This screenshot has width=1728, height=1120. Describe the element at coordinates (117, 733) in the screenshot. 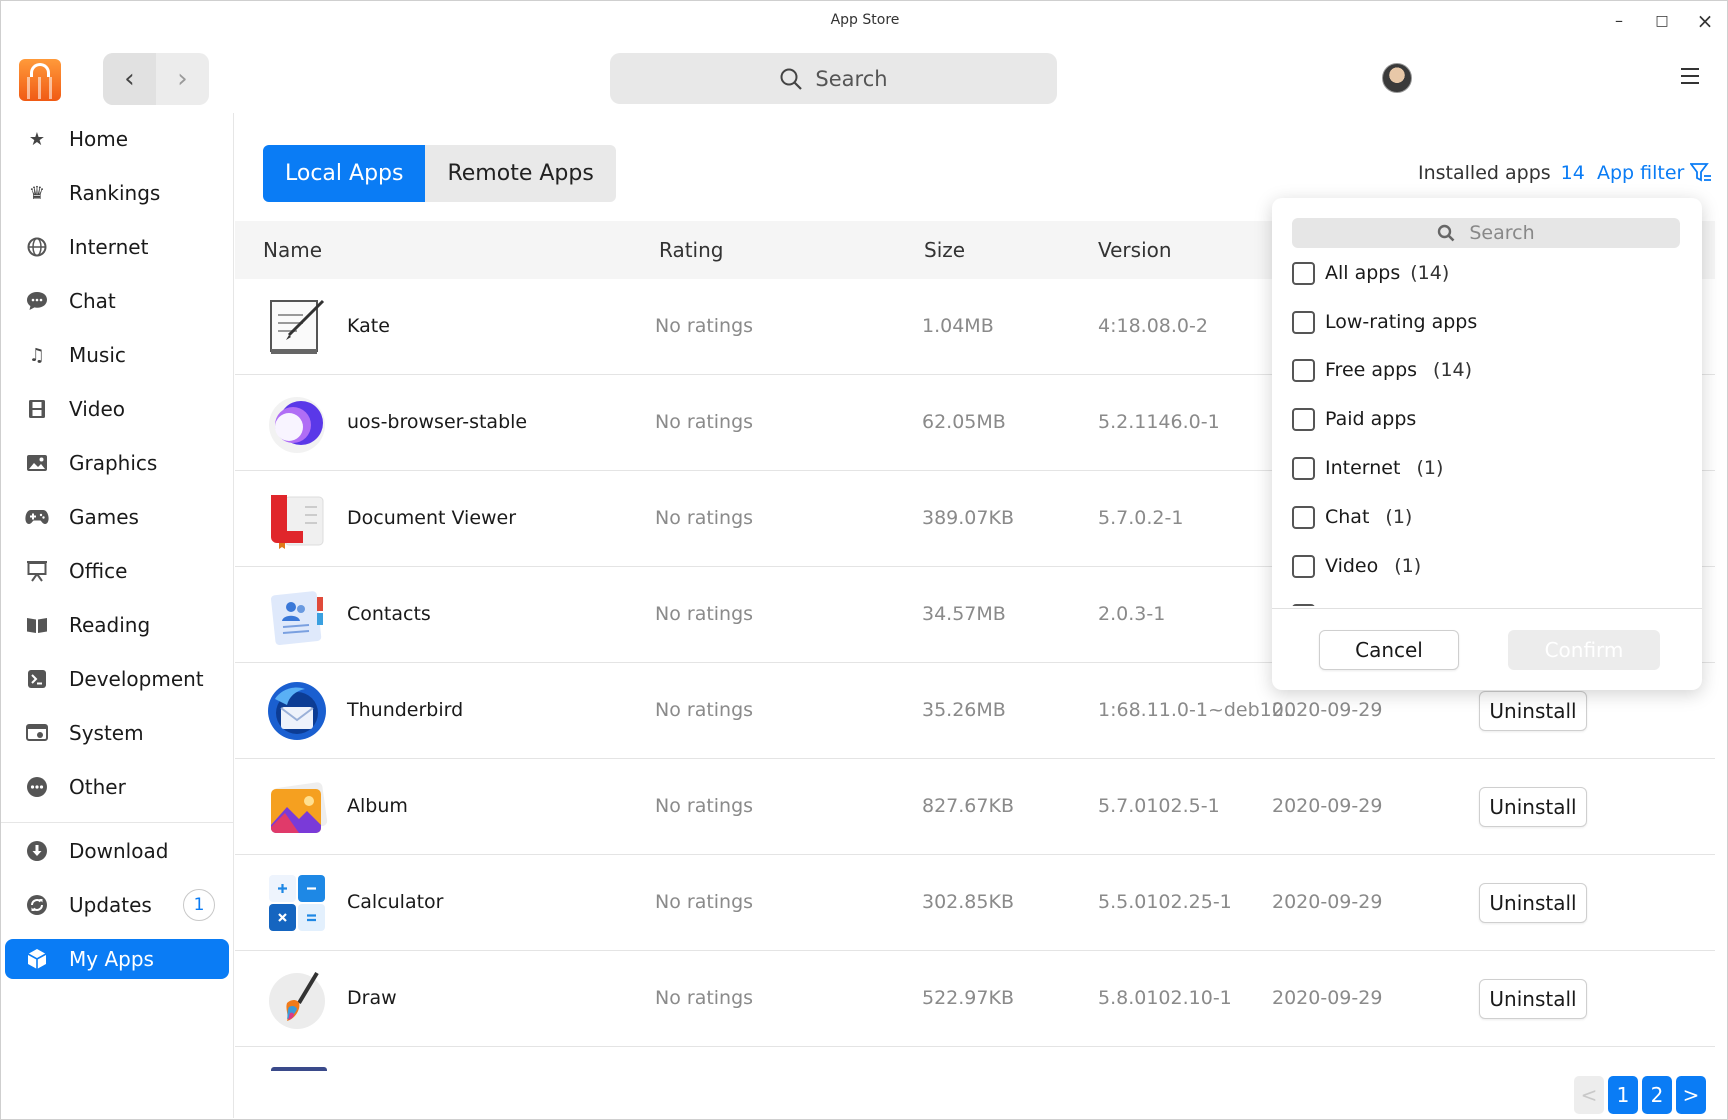

I see `sidebar-item-system: System` at that location.